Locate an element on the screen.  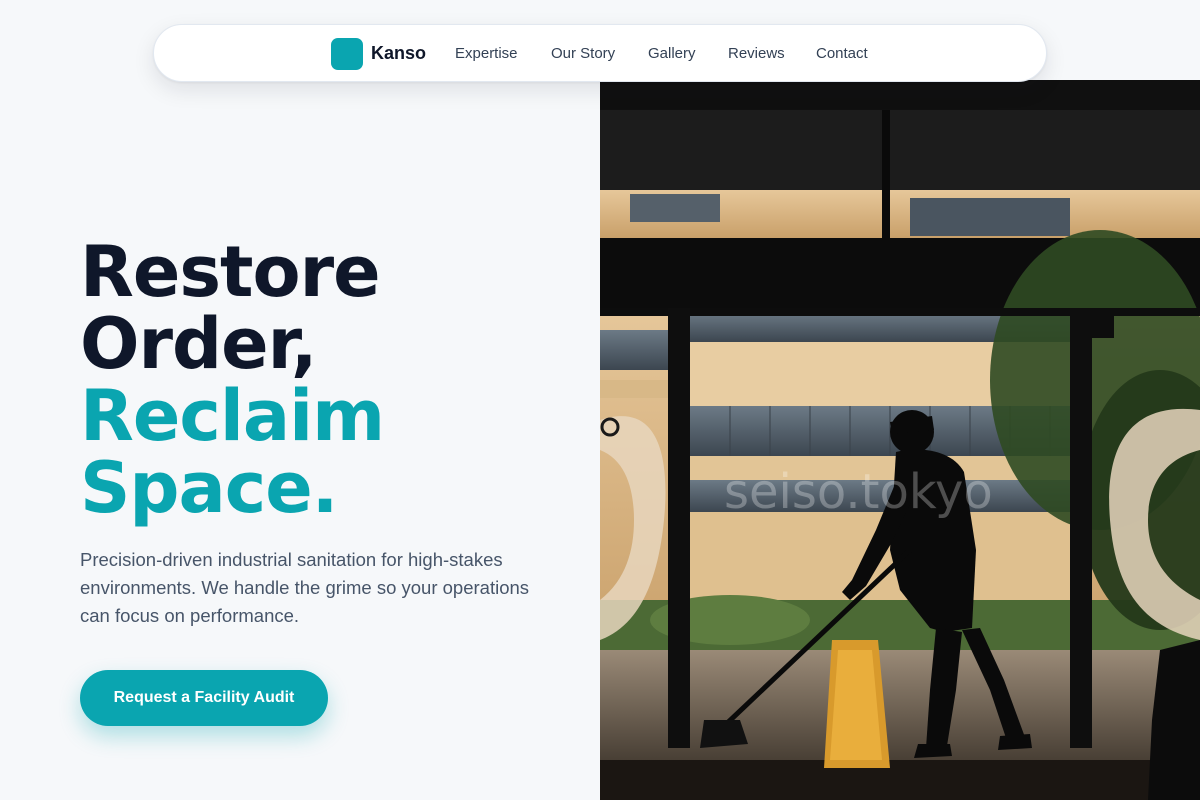
request-audit-button: Request a Facility Audit is located at coordinates (204, 698).